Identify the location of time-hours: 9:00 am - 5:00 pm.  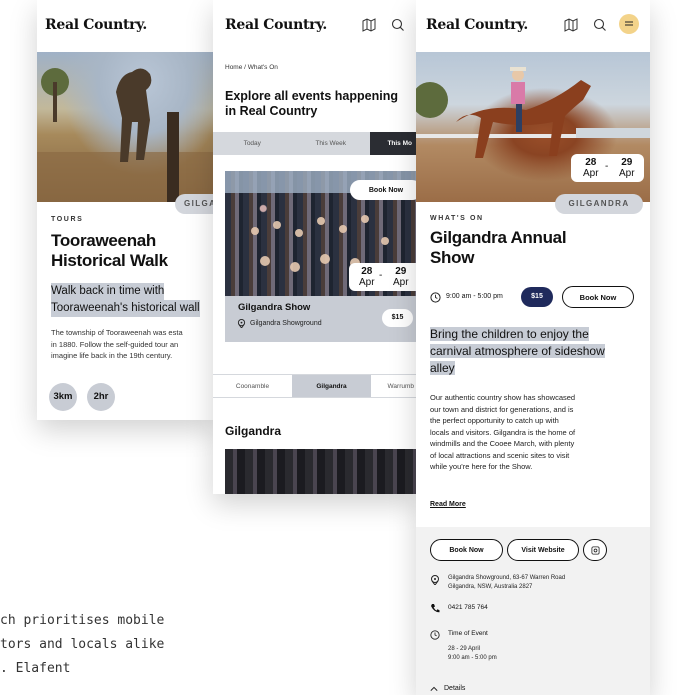
(472, 657).